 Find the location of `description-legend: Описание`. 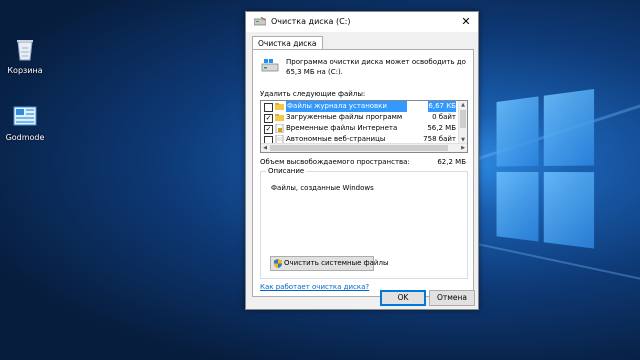

description-legend: Описание is located at coordinates (286, 171).